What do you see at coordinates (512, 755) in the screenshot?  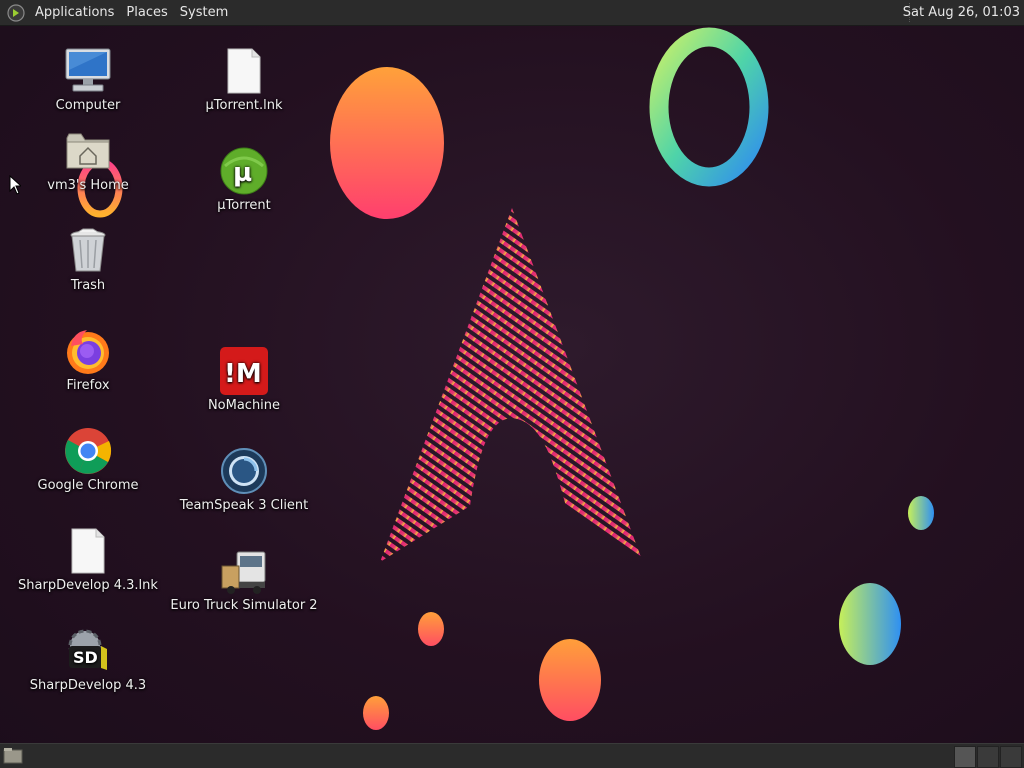 I see `bottom-panel` at bounding box center [512, 755].